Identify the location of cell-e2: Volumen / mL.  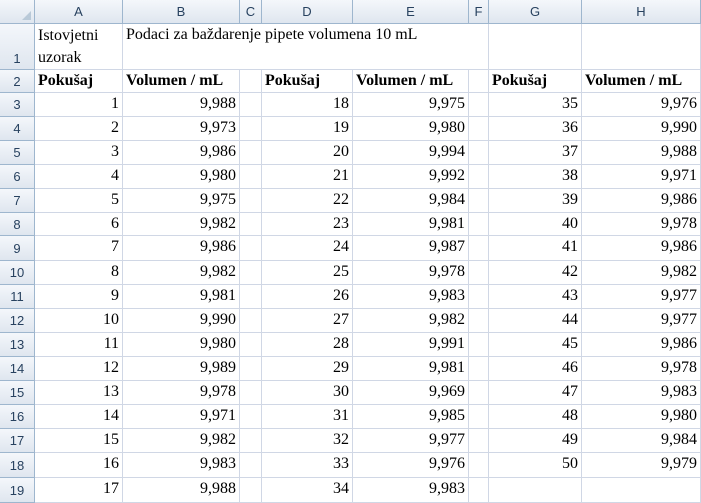
(411, 81).